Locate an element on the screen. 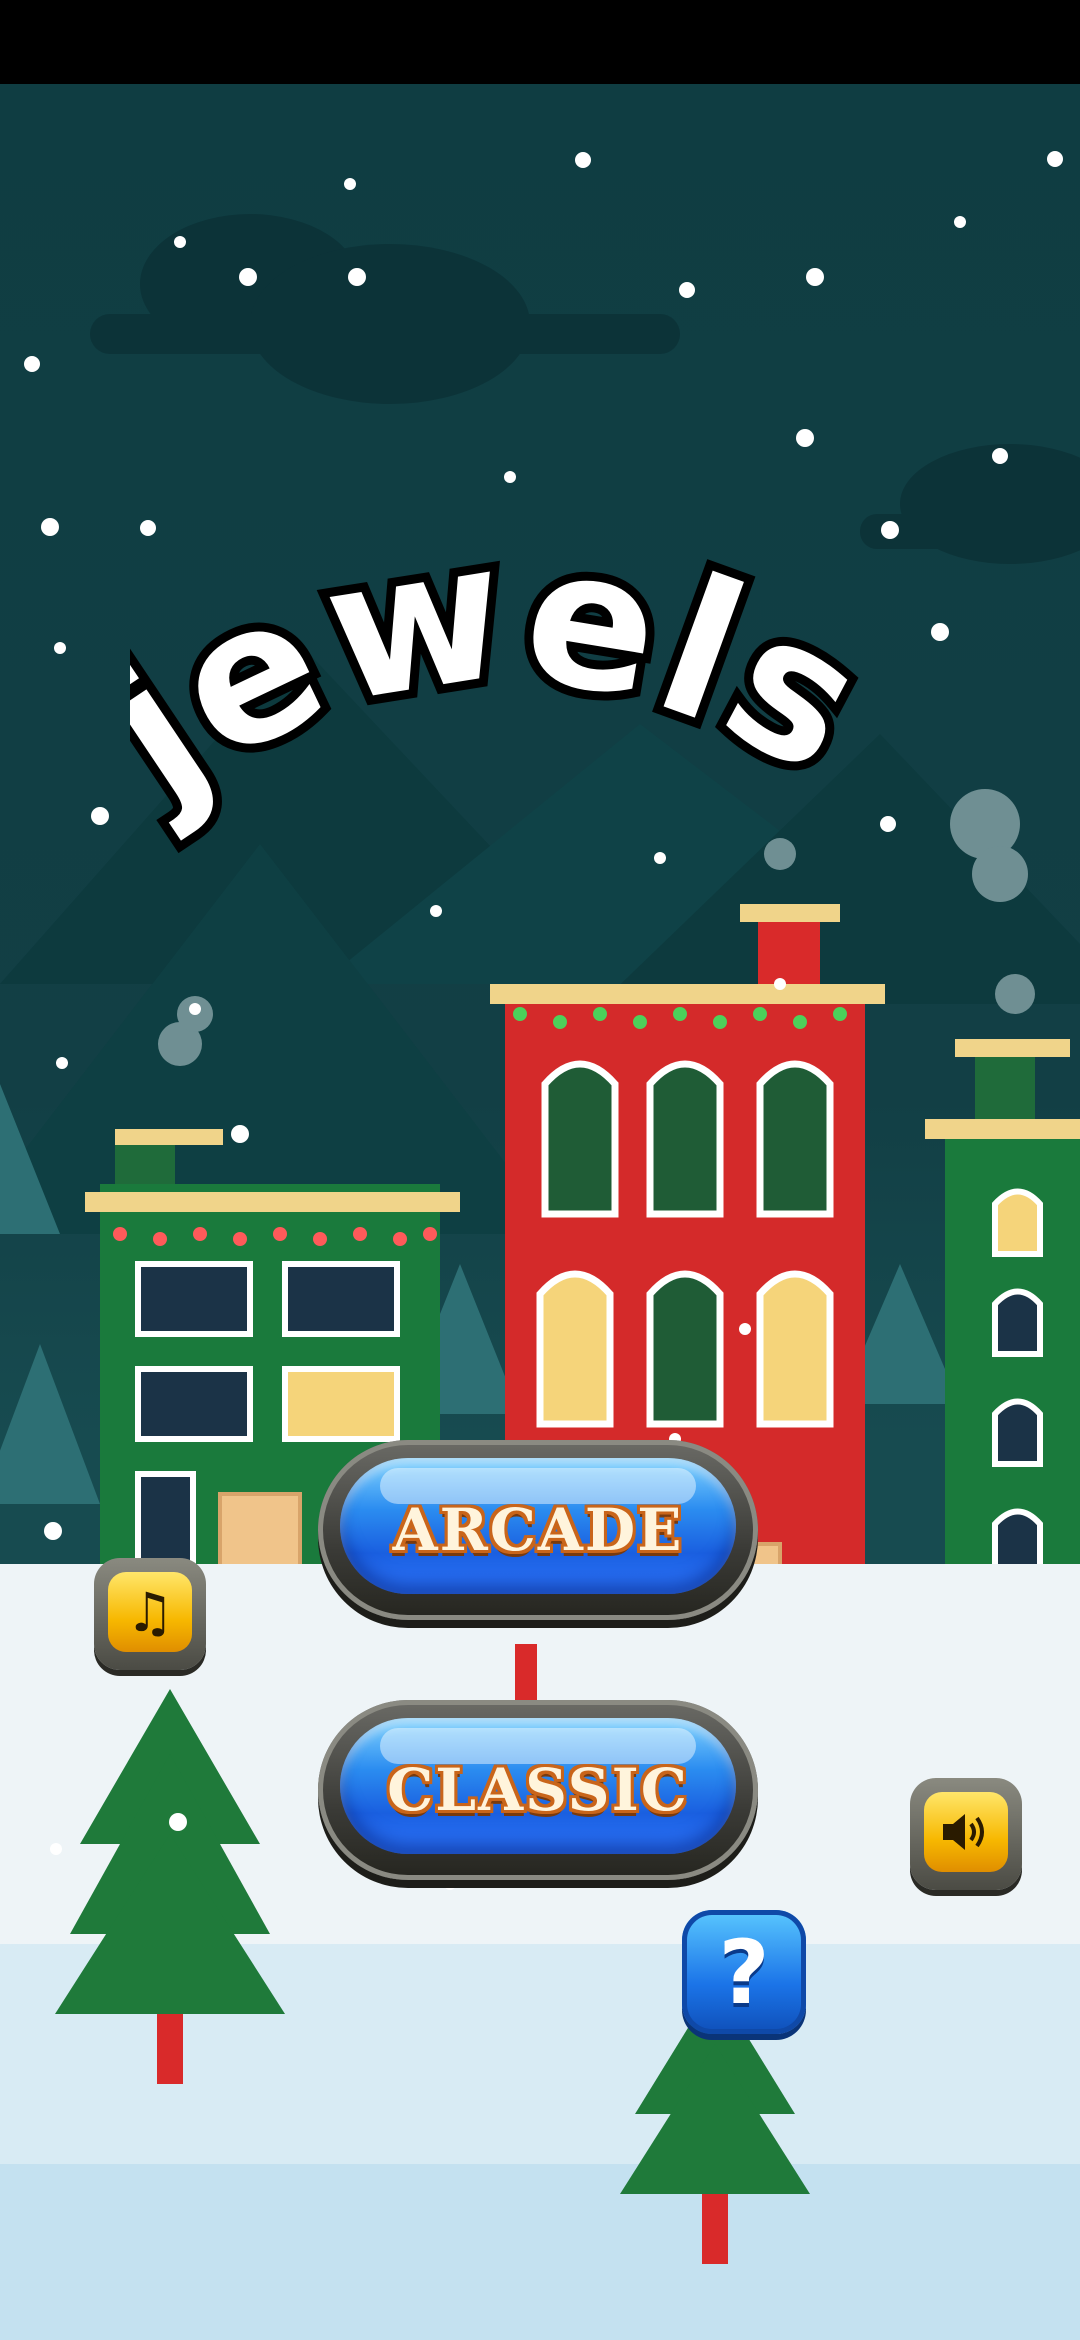 The image size is (1080, 2340). game-title: jewels is located at coordinates (517, 688).